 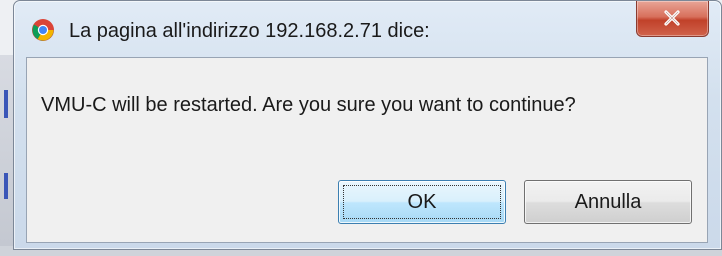 I want to click on ok-button-label: OK, so click(x=422, y=202).